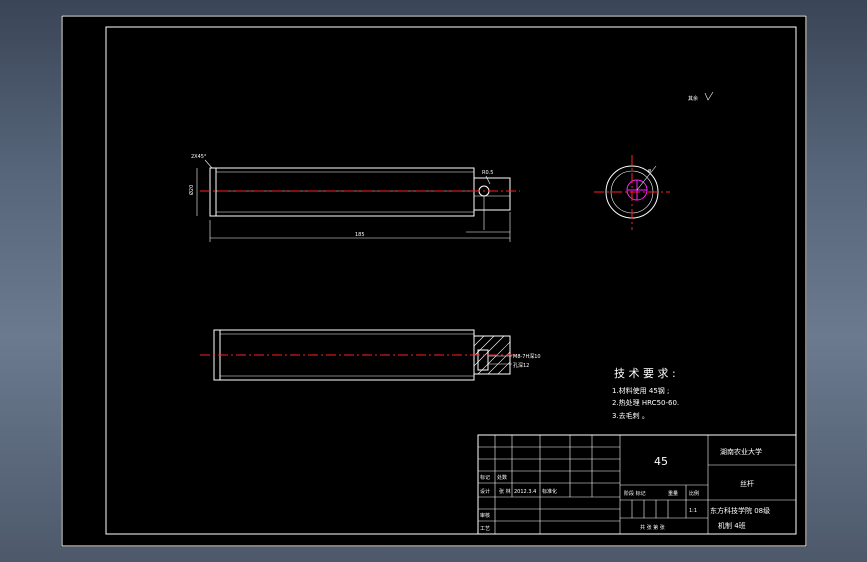  What do you see at coordinates (732, 525) in the screenshot?
I see `college-line-2: 机制 4班` at bounding box center [732, 525].